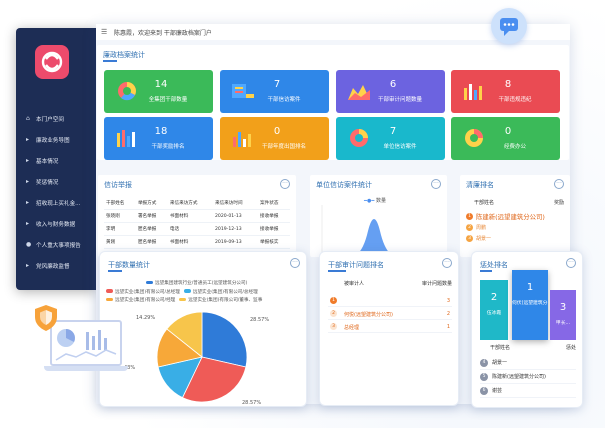 This screenshot has height=428, width=605. Describe the element at coordinates (161, 84) in the screenshot. I see `stat-value: 14` at that location.